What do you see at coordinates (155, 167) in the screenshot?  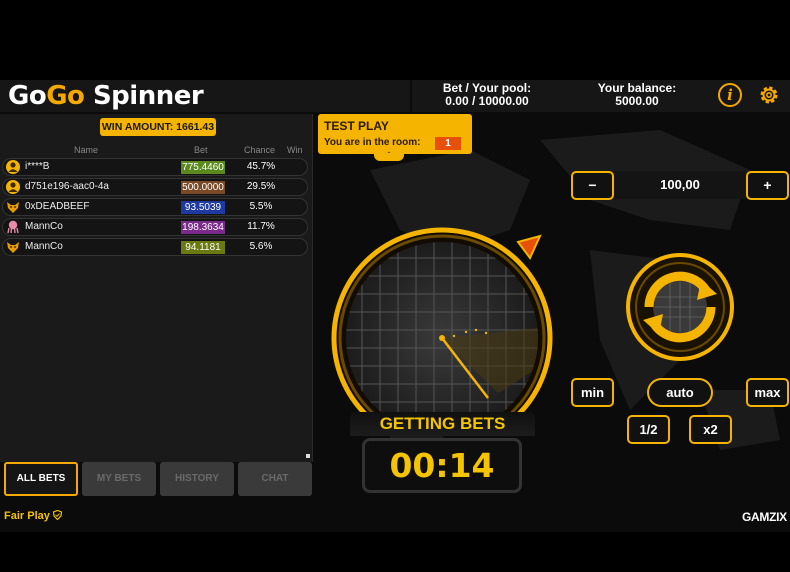 I see `bet-row: i****B 775.4460 45.7%` at bounding box center [155, 167].